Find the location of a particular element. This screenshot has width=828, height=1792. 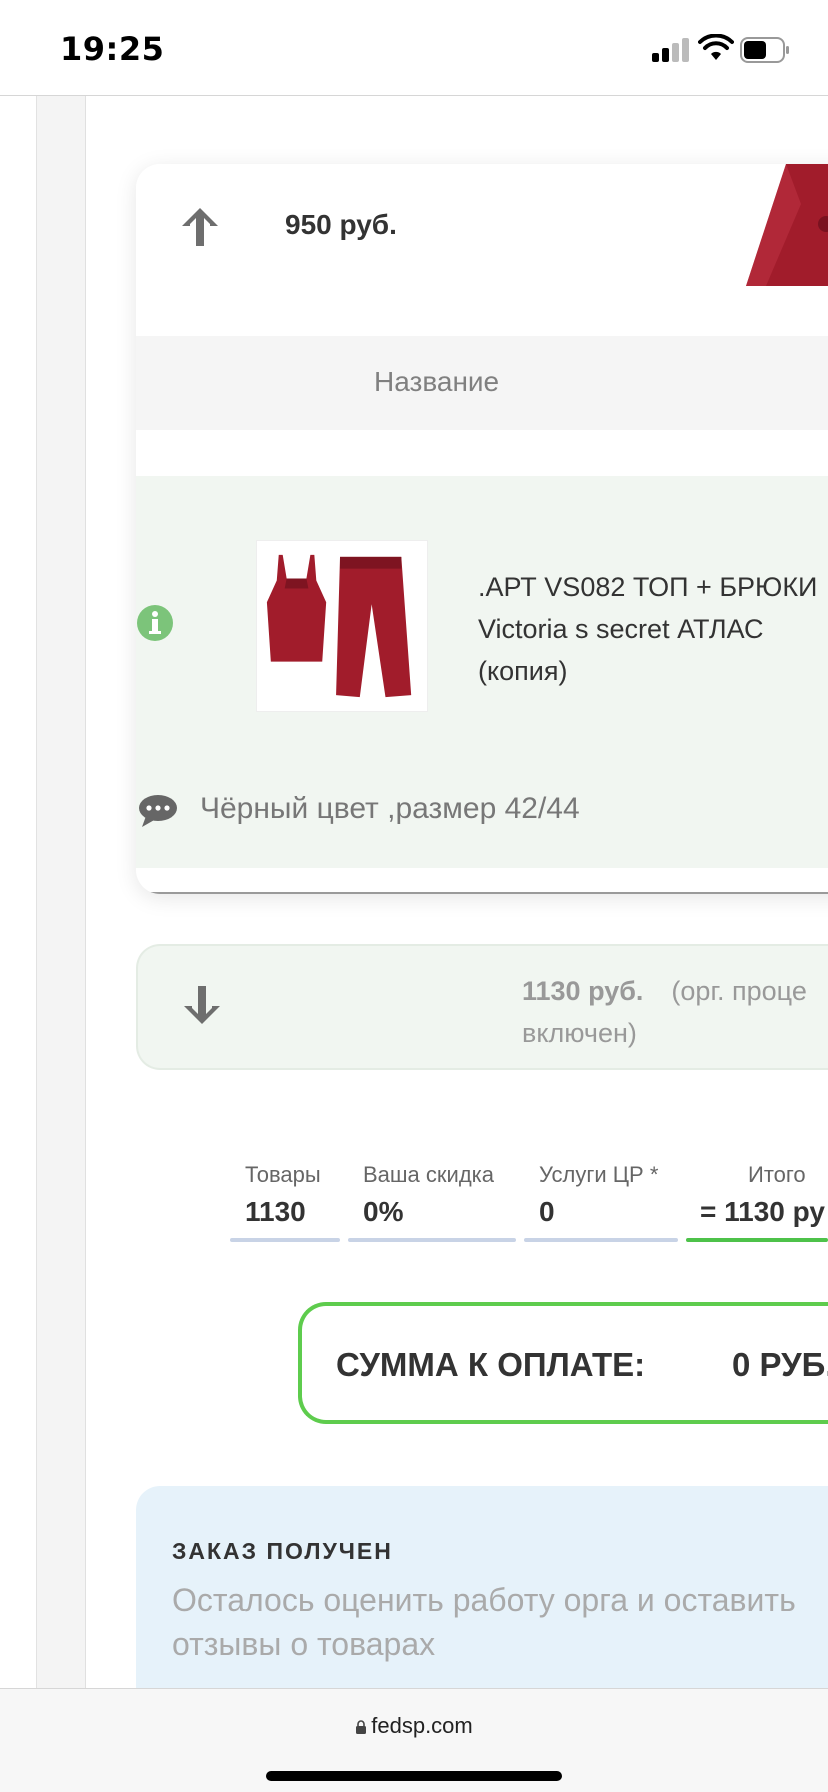

services-value: 0 is located at coordinates (547, 1211).